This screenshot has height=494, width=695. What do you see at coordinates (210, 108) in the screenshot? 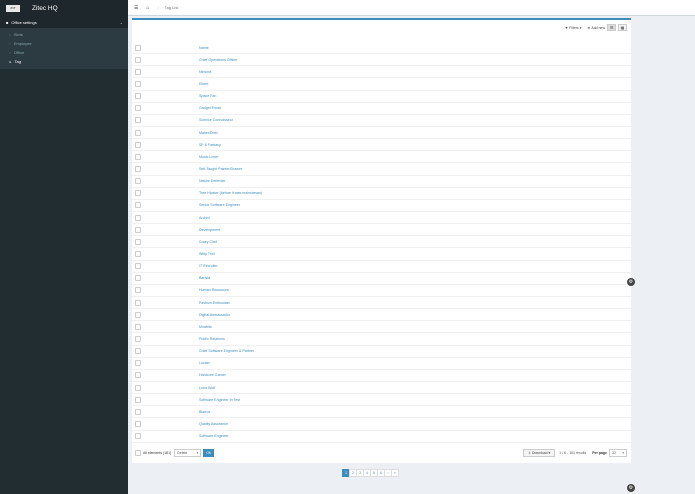
I see `tag-name-link: Gadget Freak` at bounding box center [210, 108].